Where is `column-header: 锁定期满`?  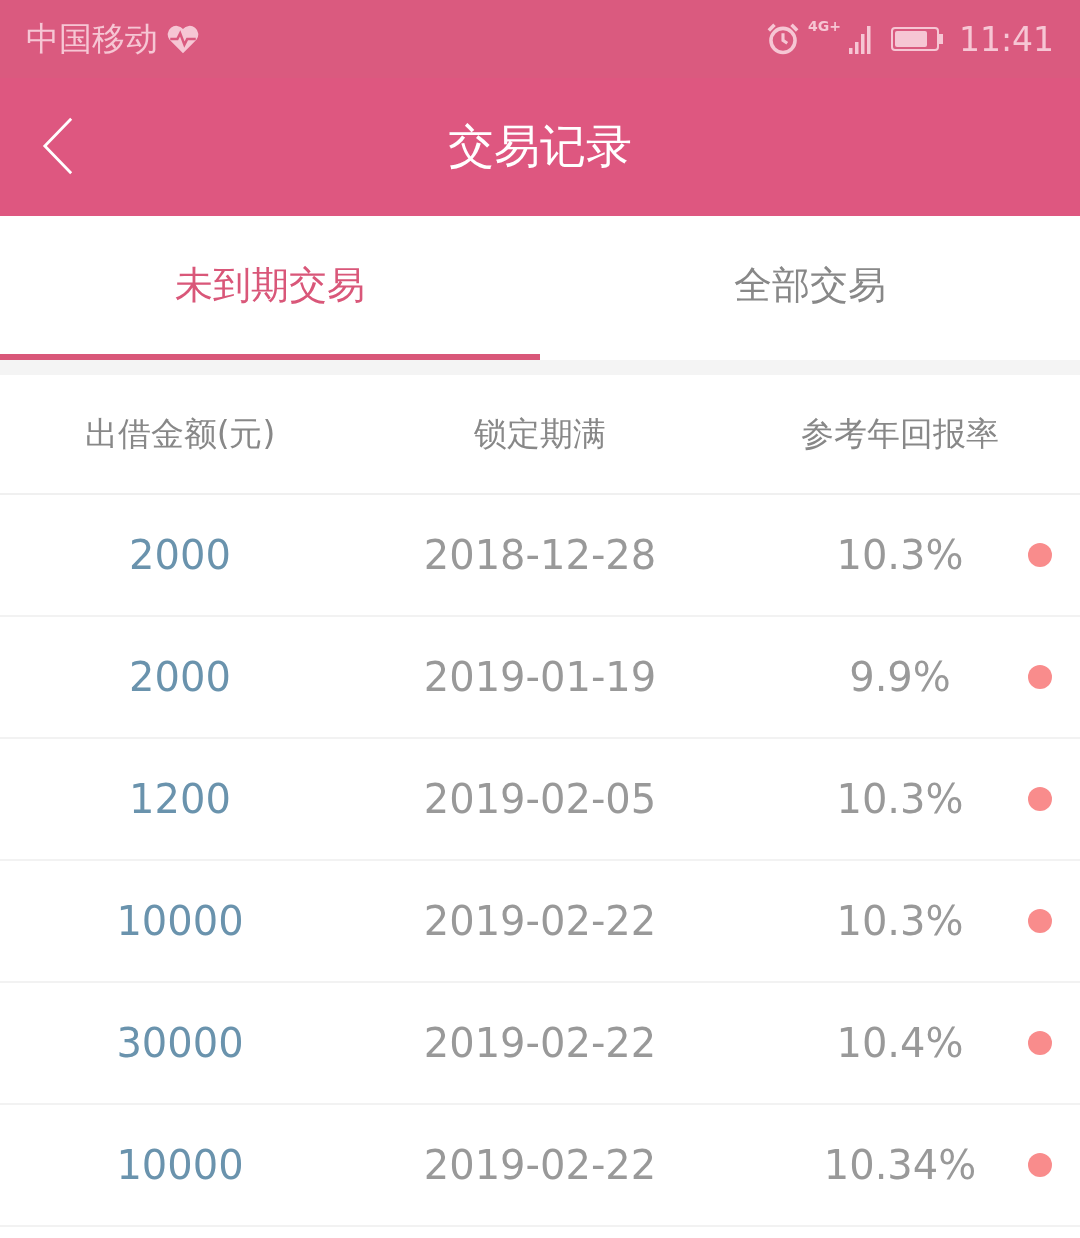
column-header: 锁定期满 is located at coordinates (540, 433).